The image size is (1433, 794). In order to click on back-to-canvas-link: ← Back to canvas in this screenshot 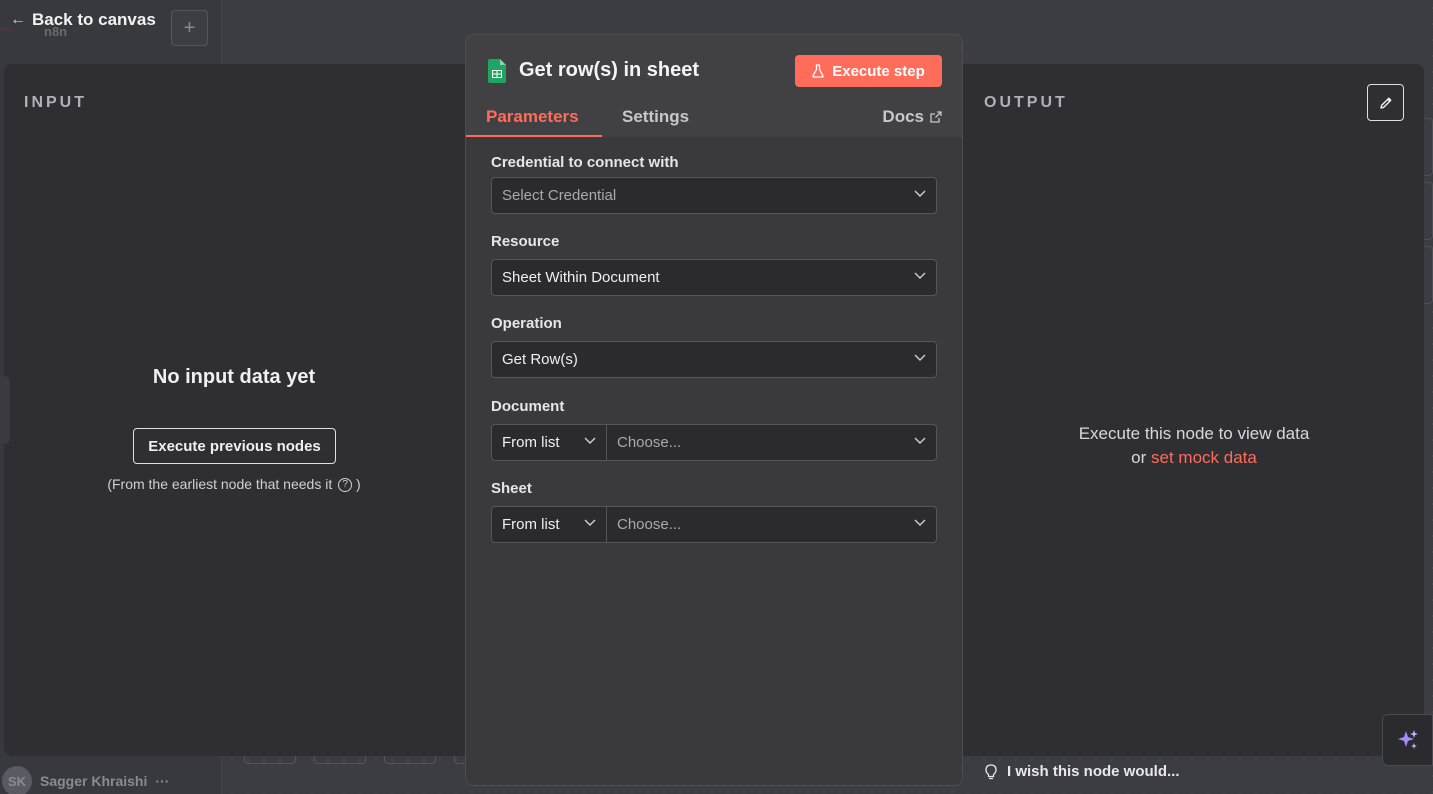, I will do `click(83, 20)`.